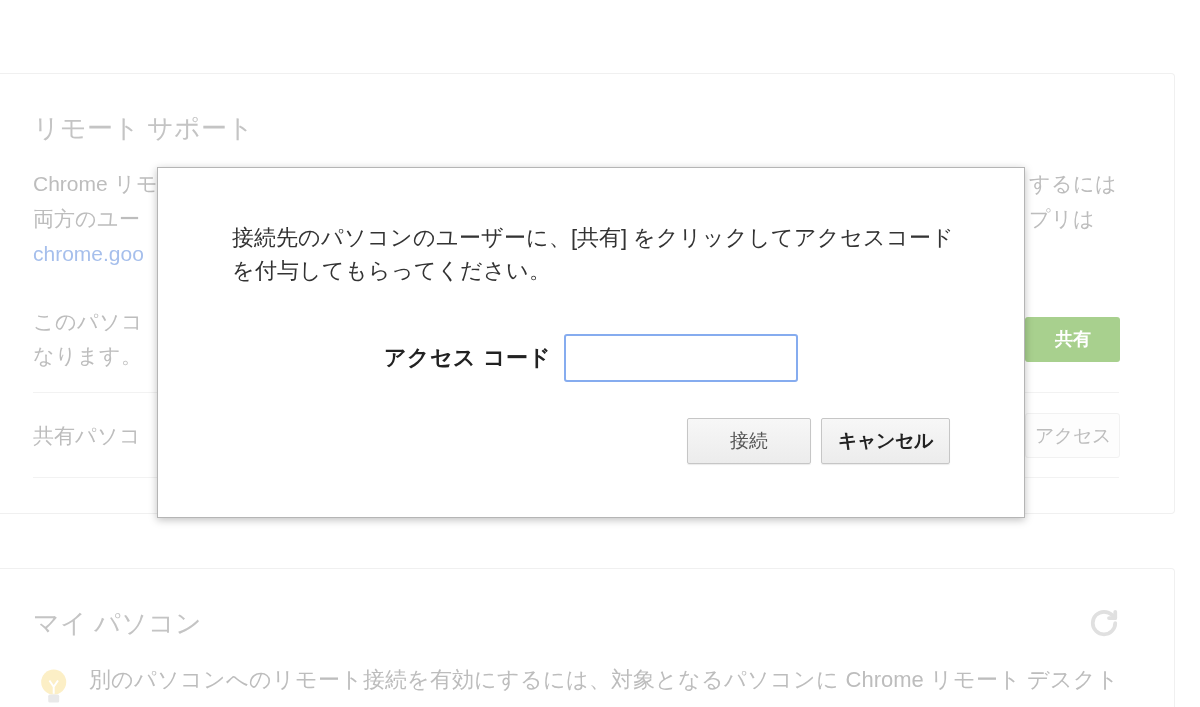 Image resolution: width=1200 pixels, height=707 pixels. What do you see at coordinates (594, 254) in the screenshot?
I see `dialog-message: 接続先のパソコンのユーザーに、[共有] をクリックしてアクセスコードを付与してもらってください。` at bounding box center [594, 254].